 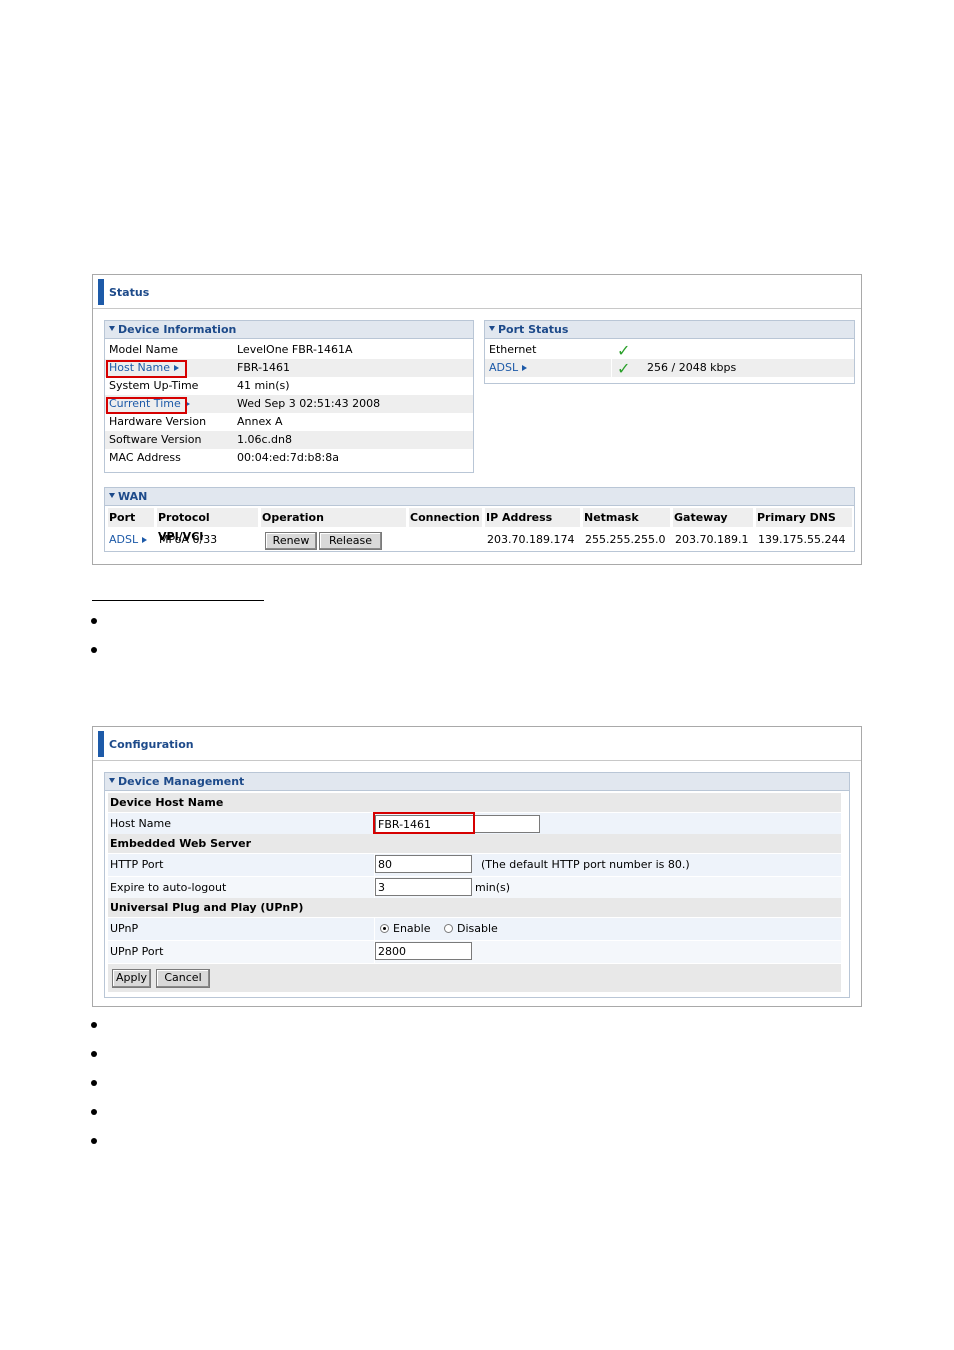 I want to click on device-info-row-uptime: System Up-Time 41 min(s), so click(x=289, y=386).